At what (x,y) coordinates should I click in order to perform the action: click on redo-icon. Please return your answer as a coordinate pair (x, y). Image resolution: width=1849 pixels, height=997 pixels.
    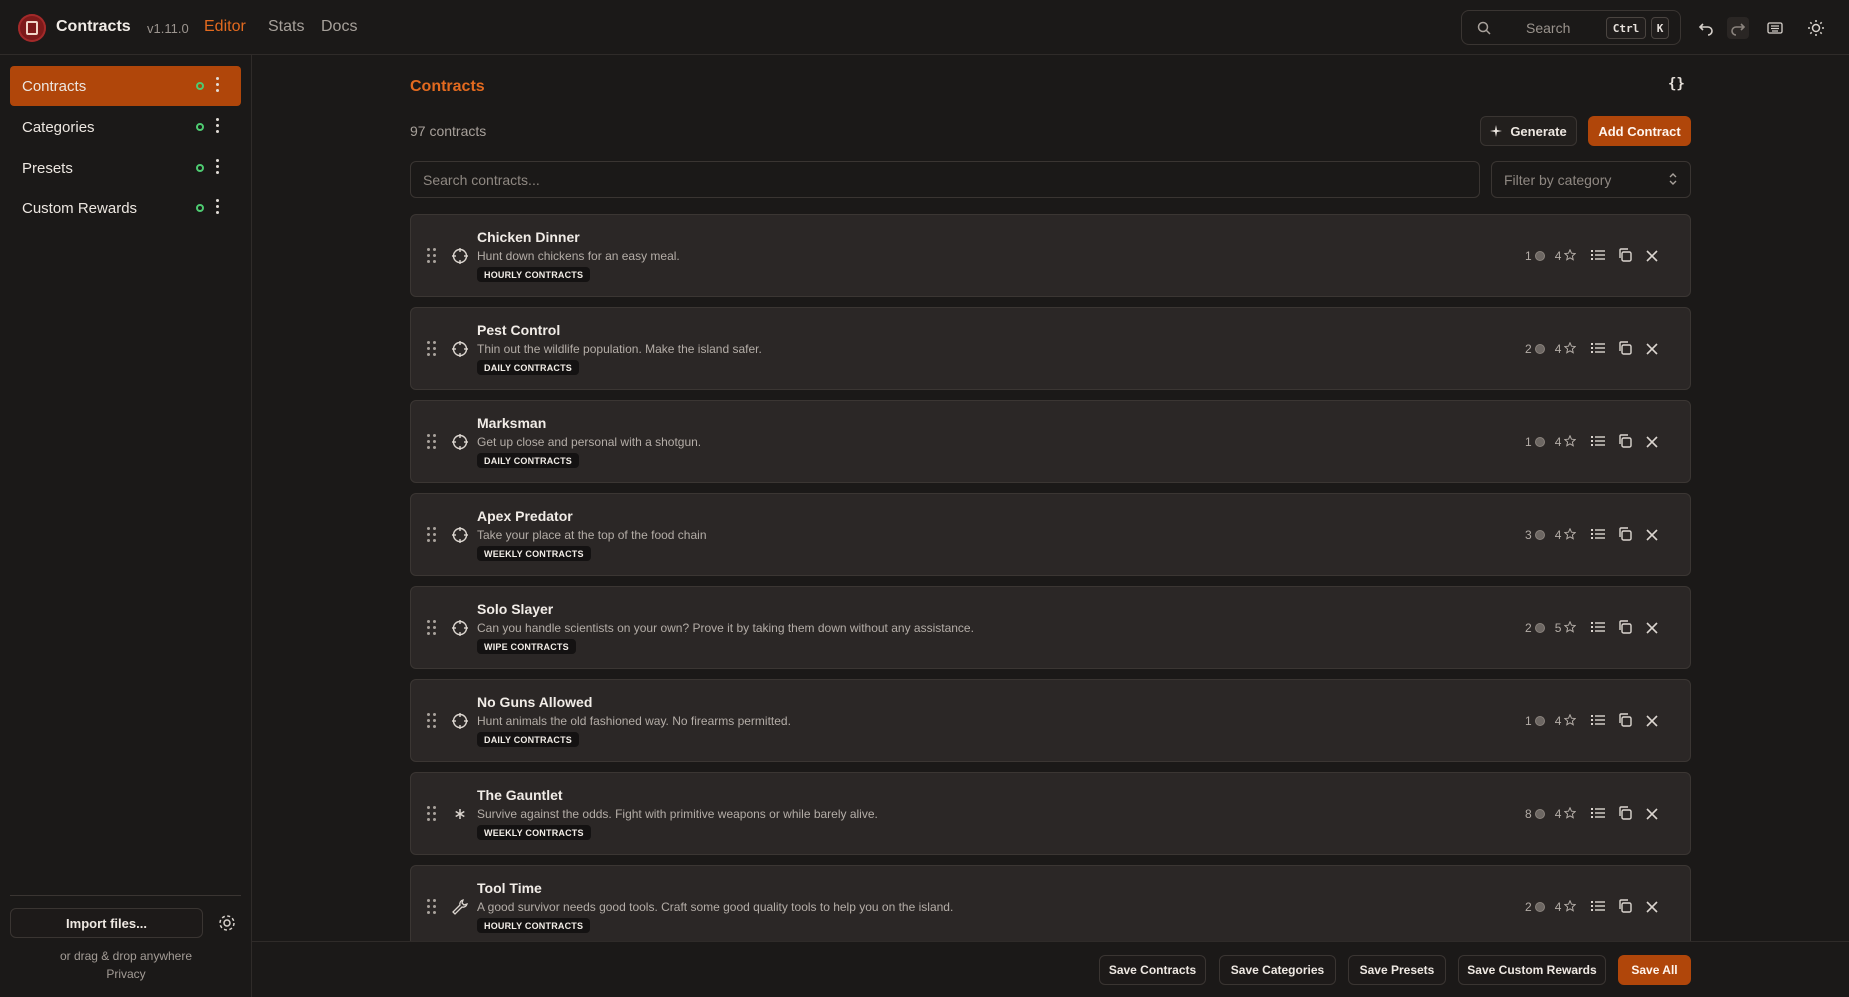
    Looking at the image, I should click on (1738, 28).